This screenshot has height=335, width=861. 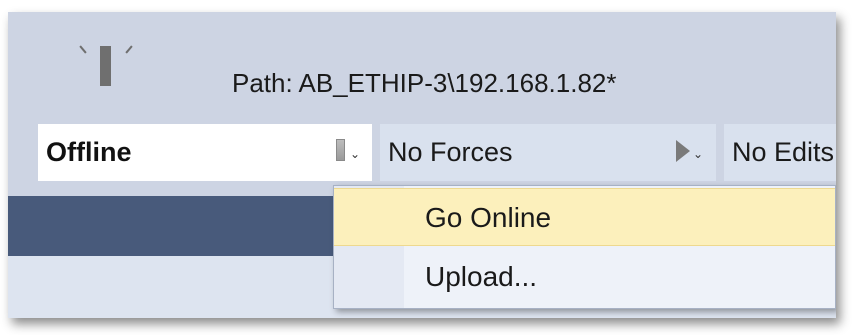 I want to click on lamp-bar, so click(x=105, y=66).